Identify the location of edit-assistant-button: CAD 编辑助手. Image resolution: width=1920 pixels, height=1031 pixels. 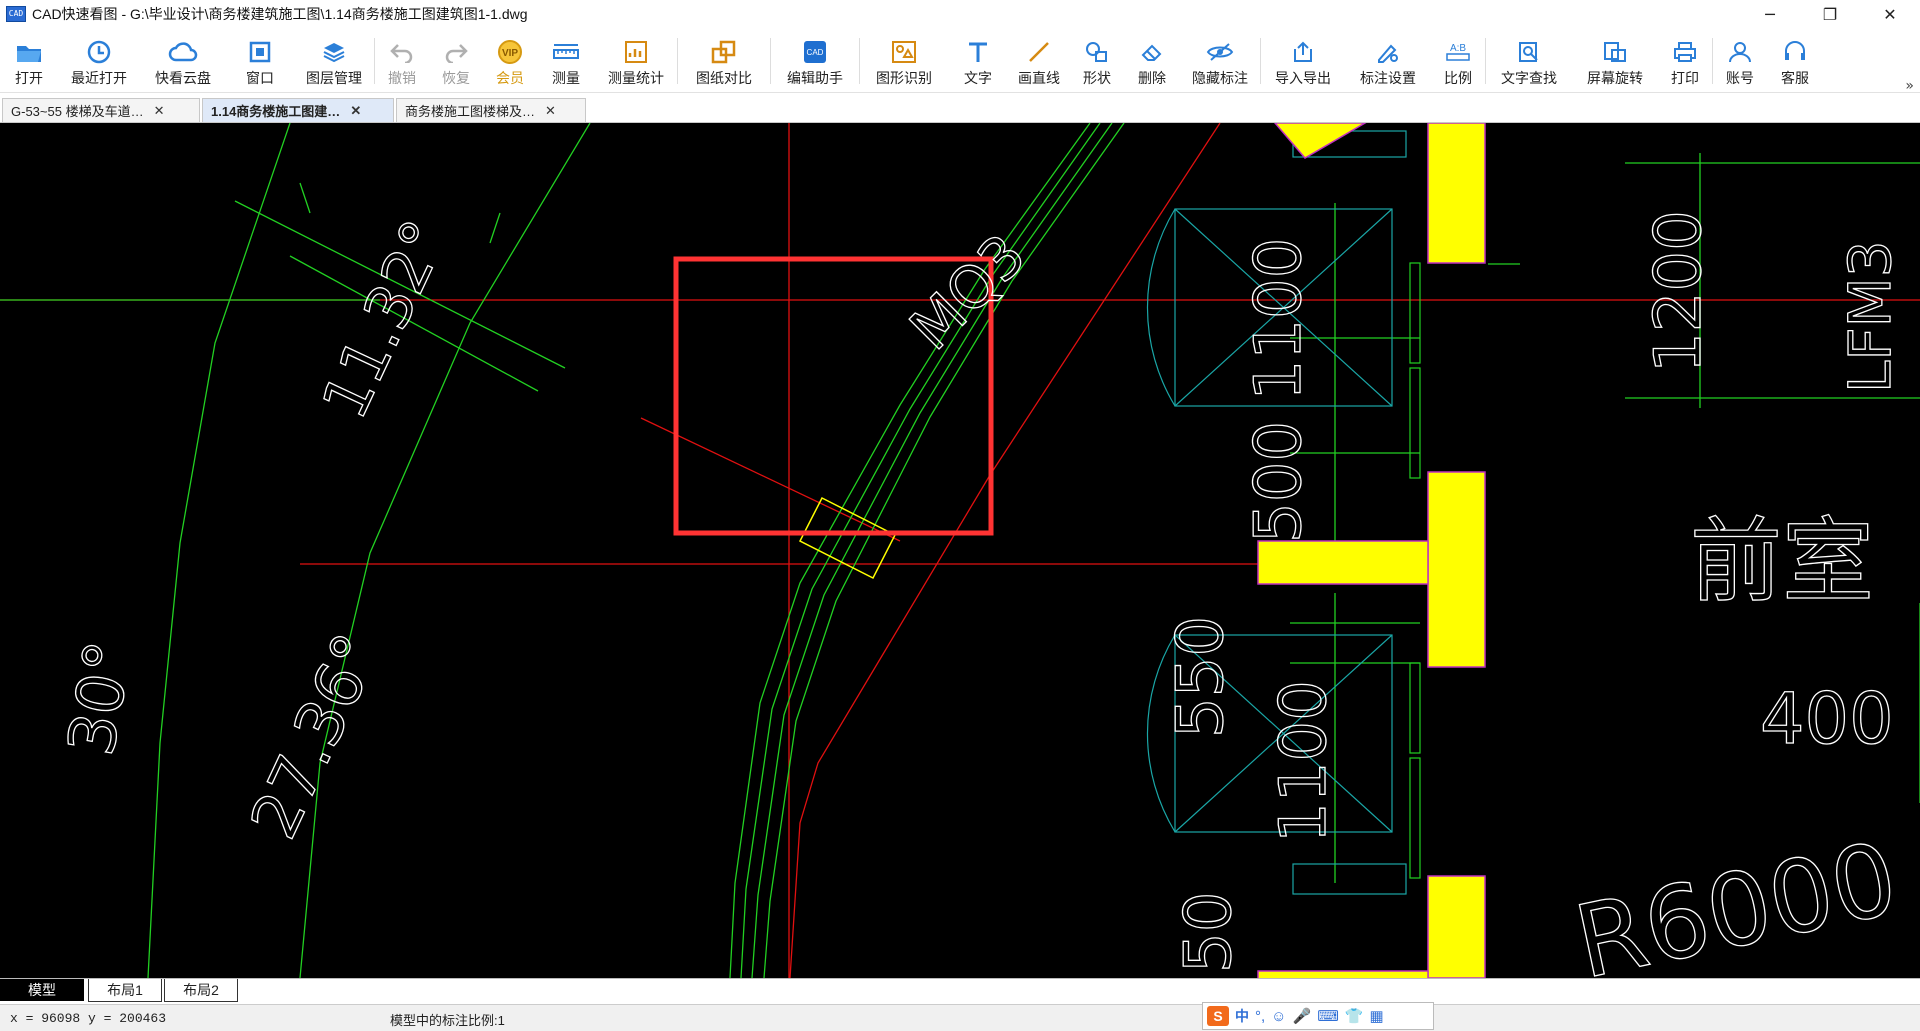
(815, 60).